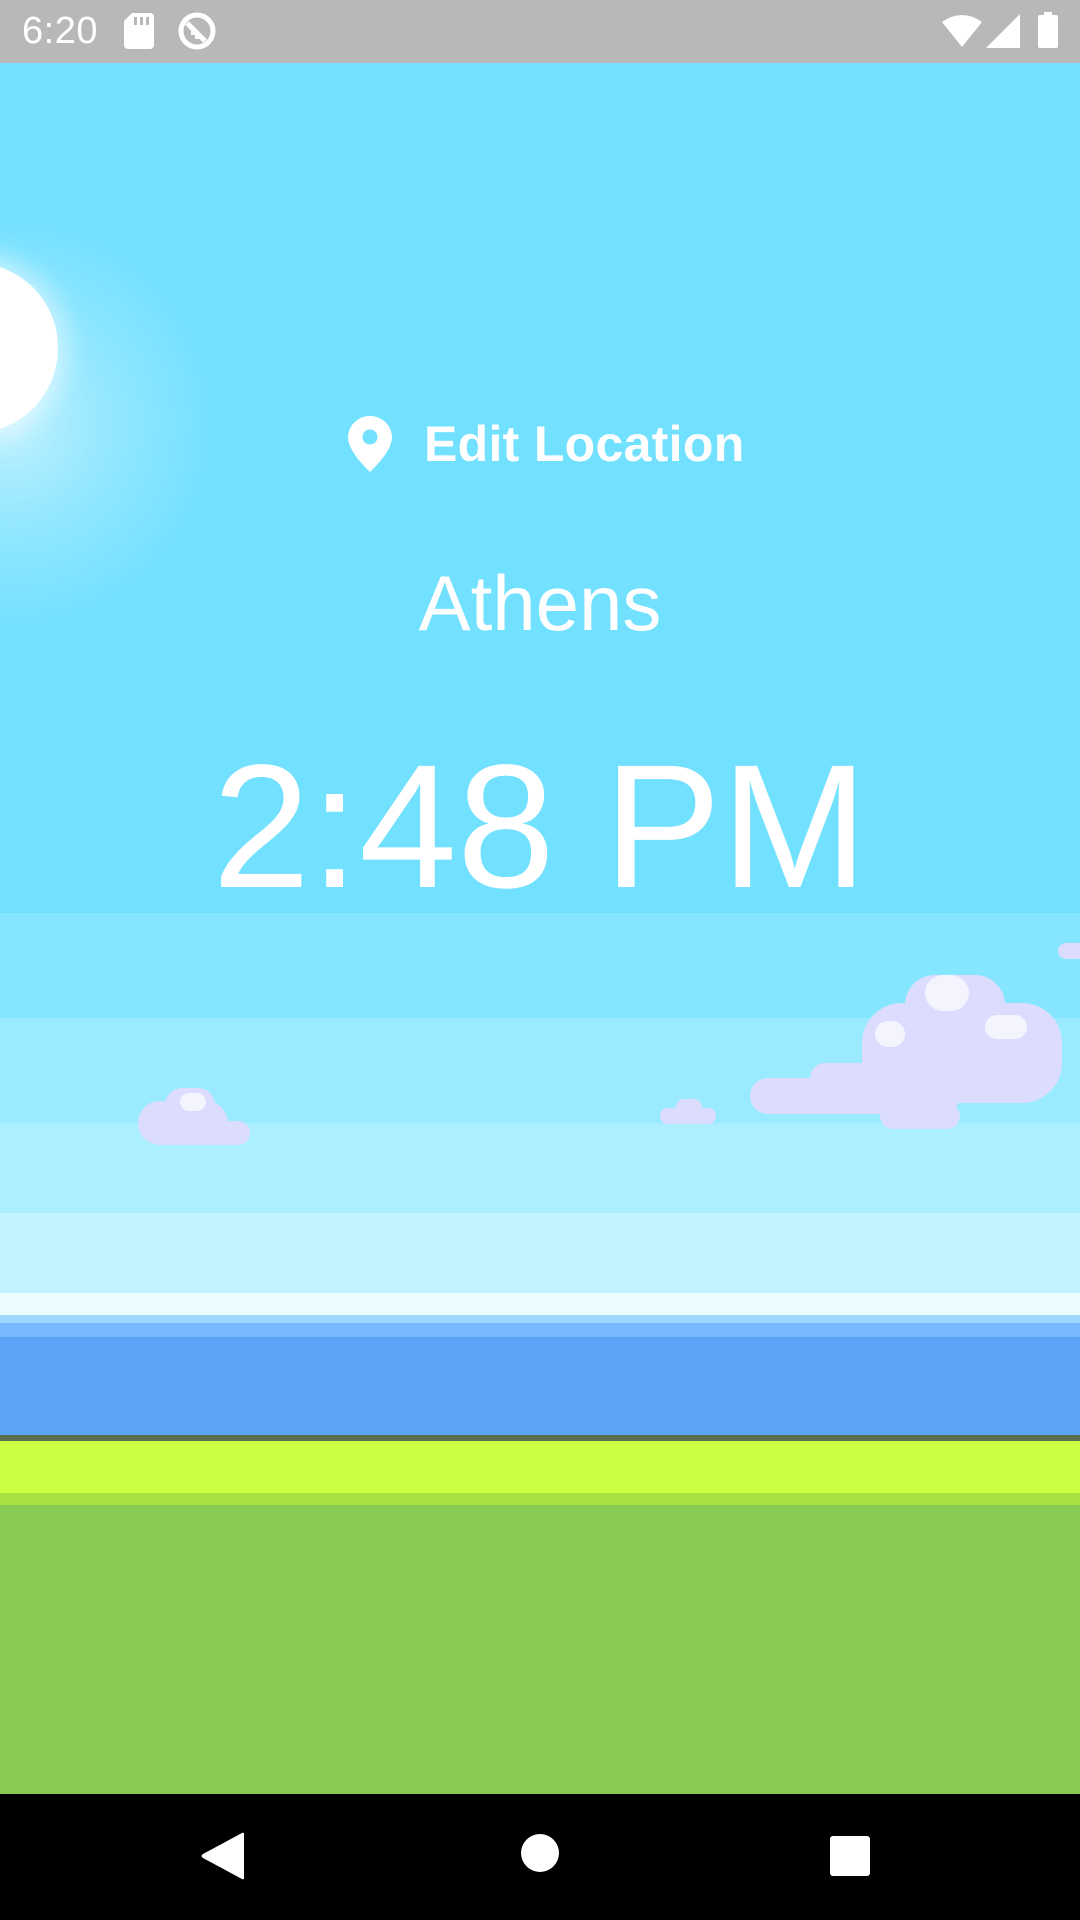 This screenshot has width=1080, height=1920. Describe the element at coordinates (962, 31) in the screenshot. I see `wifi-icon` at that location.